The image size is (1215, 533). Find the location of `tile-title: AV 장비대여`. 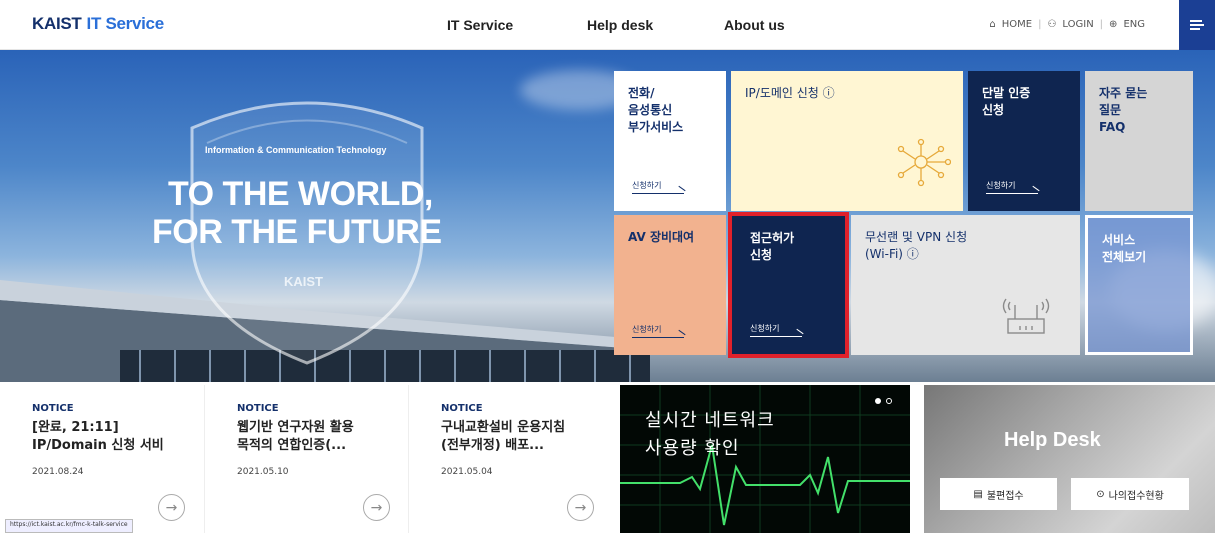

tile-title: AV 장비대여 is located at coordinates (661, 237).